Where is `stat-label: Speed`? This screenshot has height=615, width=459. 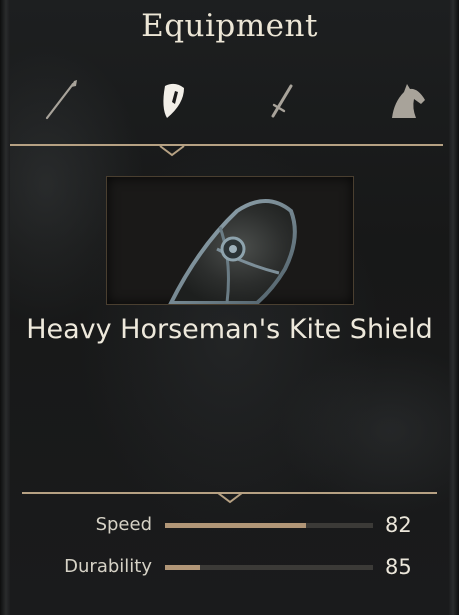
stat-label: Speed is located at coordinates (123, 524).